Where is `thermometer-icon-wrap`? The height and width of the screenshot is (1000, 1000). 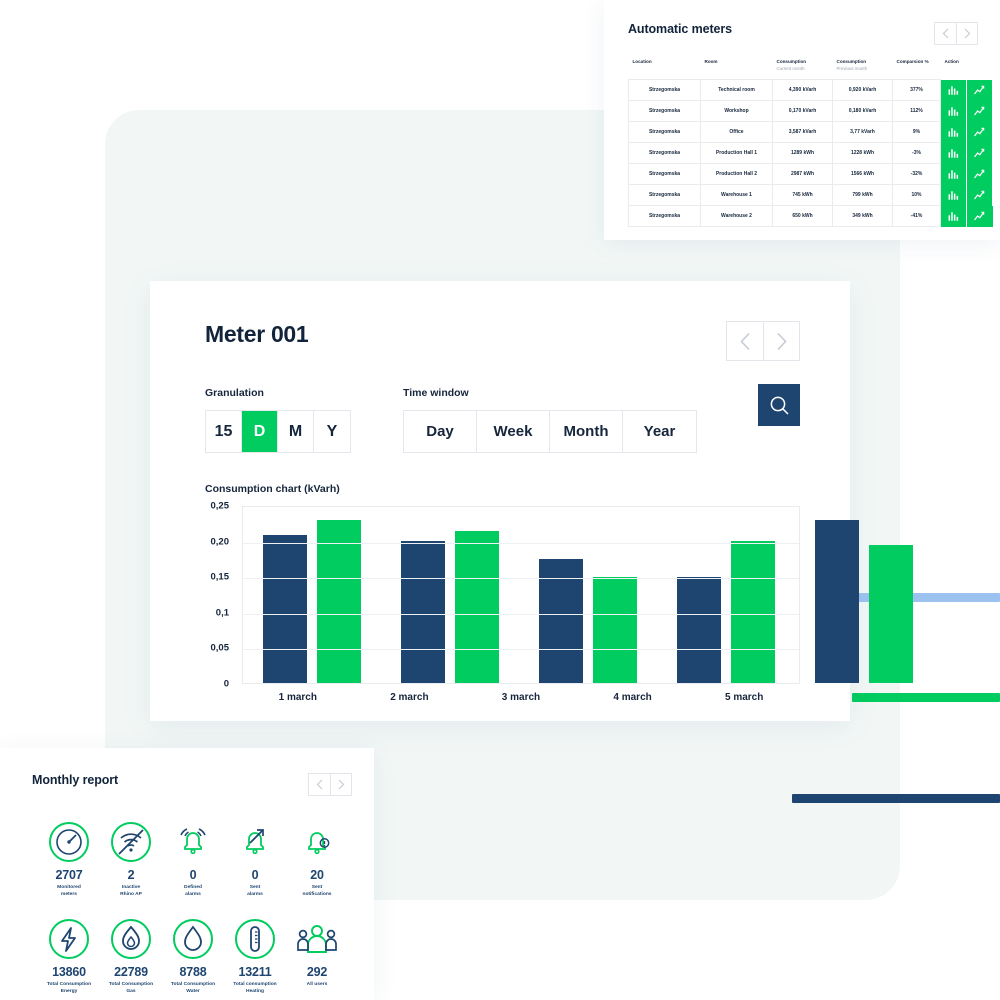 thermometer-icon-wrap is located at coordinates (255, 939).